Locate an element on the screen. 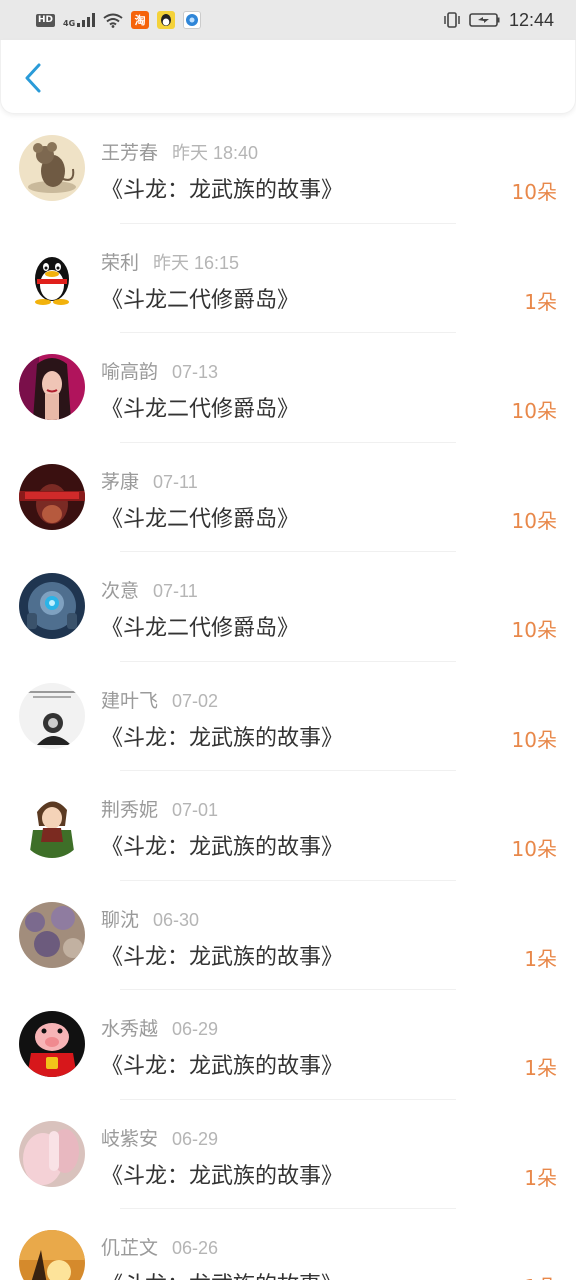 This screenshot has width=576, height=1280. timestamp: 07-01 is located at coordinates (195, 810).